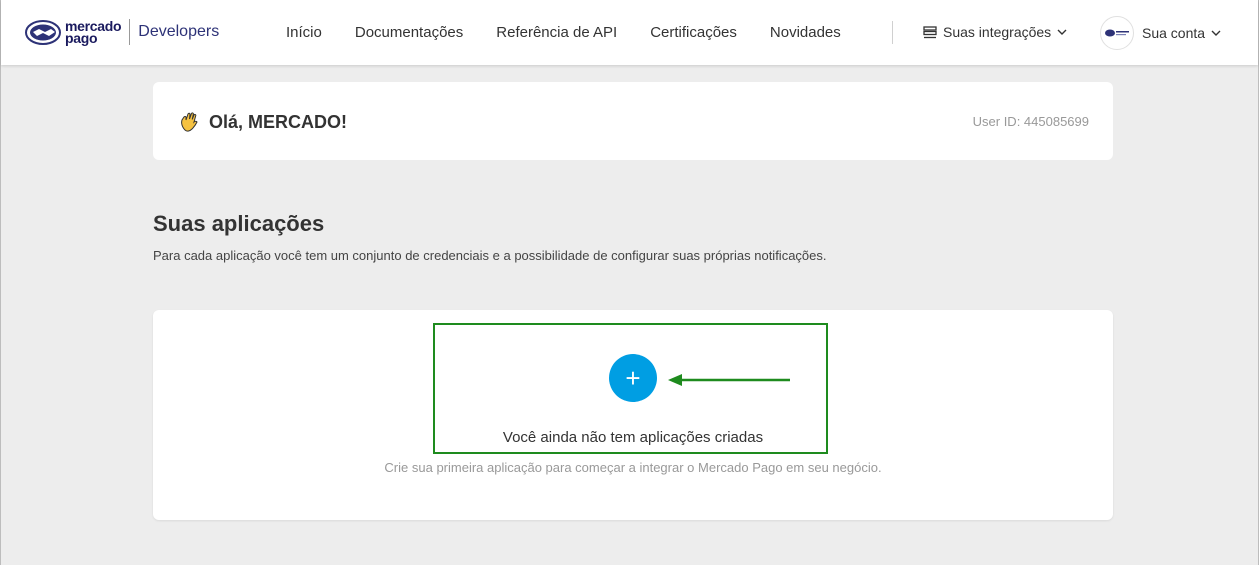 The width and height of the screenshot is (1259, 565). I want to click on integrations-label: Suas integrações, so click(997, 32).